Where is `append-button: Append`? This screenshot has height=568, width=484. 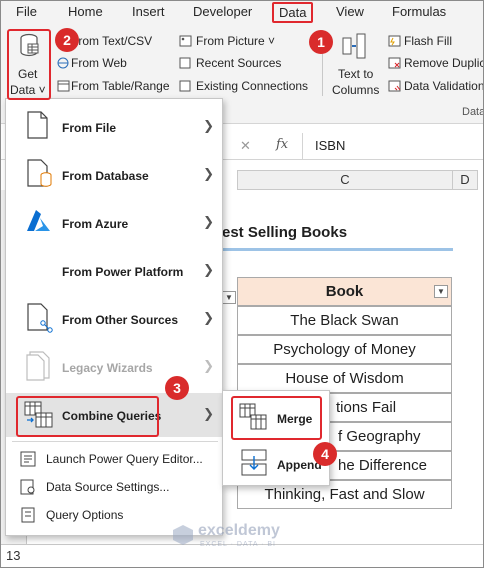
append-button: Append is located at coordinates (278, 464).